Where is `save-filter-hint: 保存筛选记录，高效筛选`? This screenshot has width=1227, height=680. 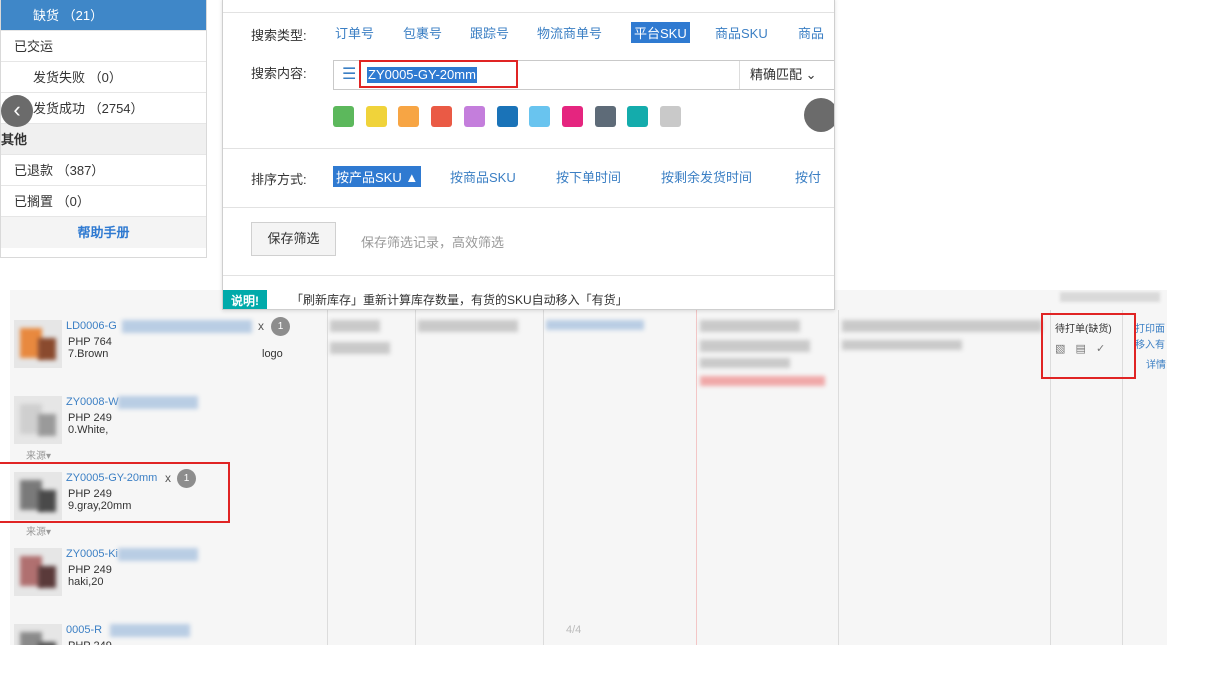
save-filter-hint: 保存筛选记录，高效筛选 is located at coordinates (433, 242).